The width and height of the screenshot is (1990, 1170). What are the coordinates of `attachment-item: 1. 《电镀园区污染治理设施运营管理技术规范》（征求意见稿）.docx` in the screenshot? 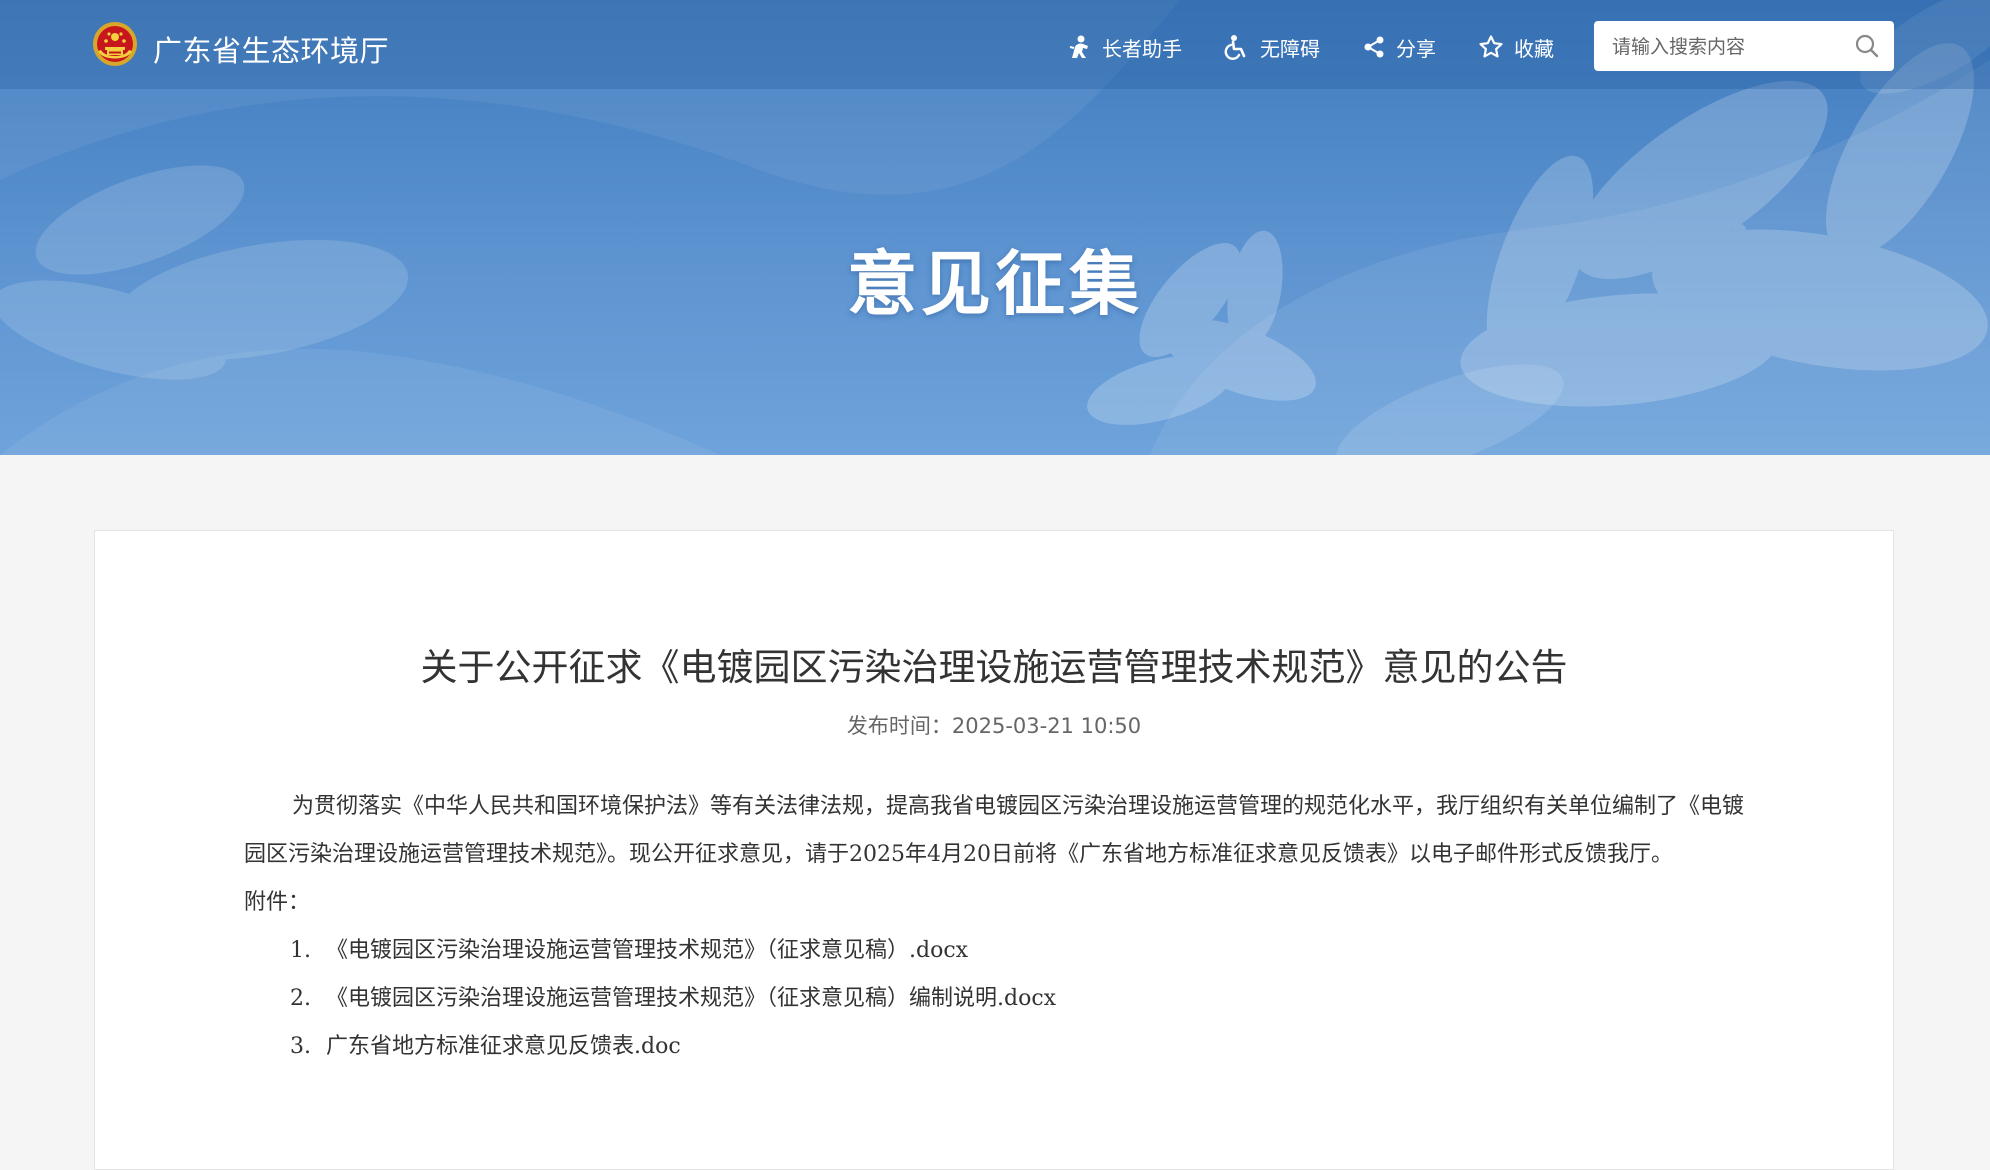 It's located at (994, 951).